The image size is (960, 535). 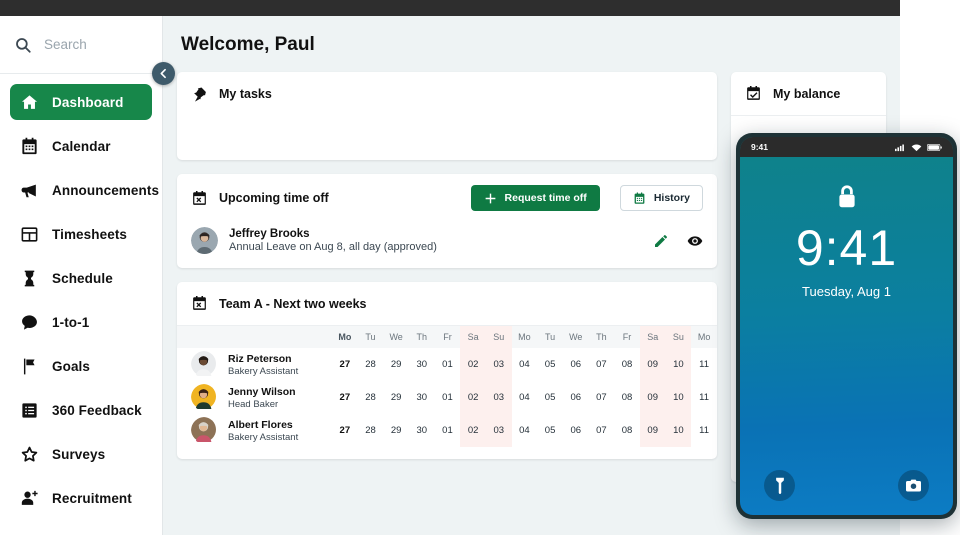 I want to click on sidebar-collapse-button, so click(x=163, y=73).